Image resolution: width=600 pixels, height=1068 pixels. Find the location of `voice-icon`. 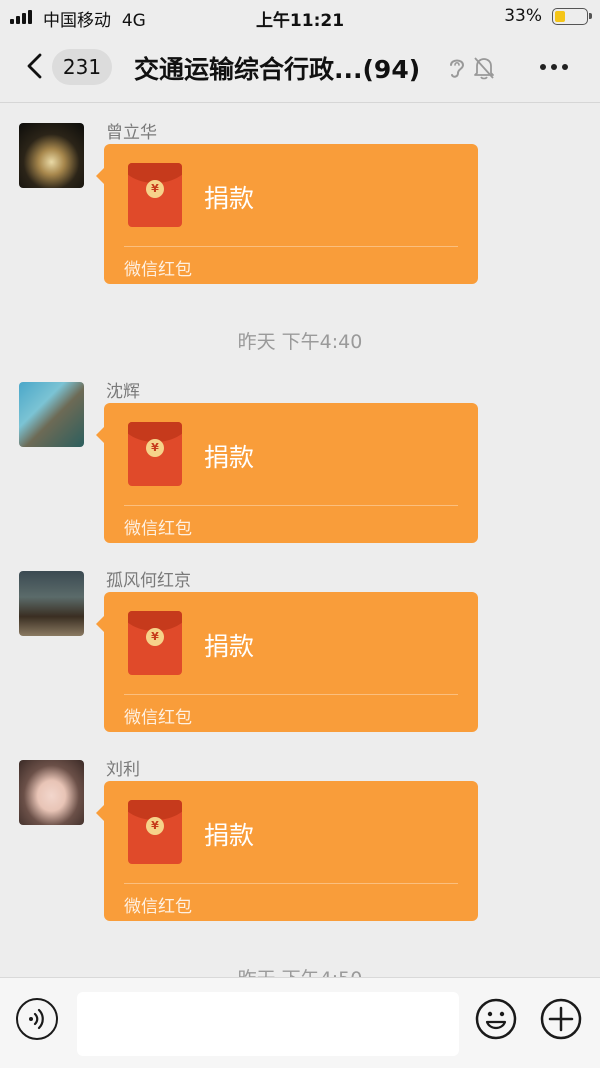

voice-icon is located at coordinates (37, 1019).